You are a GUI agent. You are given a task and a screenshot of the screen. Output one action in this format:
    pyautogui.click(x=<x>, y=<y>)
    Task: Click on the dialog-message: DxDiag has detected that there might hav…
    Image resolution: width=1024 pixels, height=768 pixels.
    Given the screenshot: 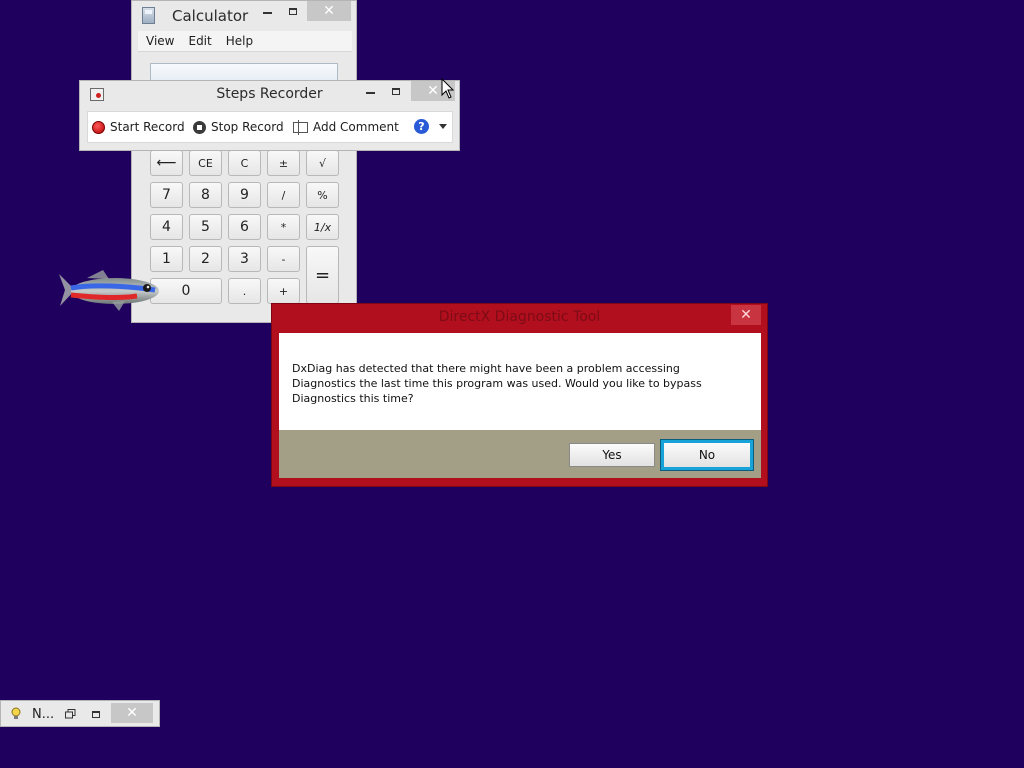 What is the action you would take?
    pyautogui.click(x=497, y=383)
    